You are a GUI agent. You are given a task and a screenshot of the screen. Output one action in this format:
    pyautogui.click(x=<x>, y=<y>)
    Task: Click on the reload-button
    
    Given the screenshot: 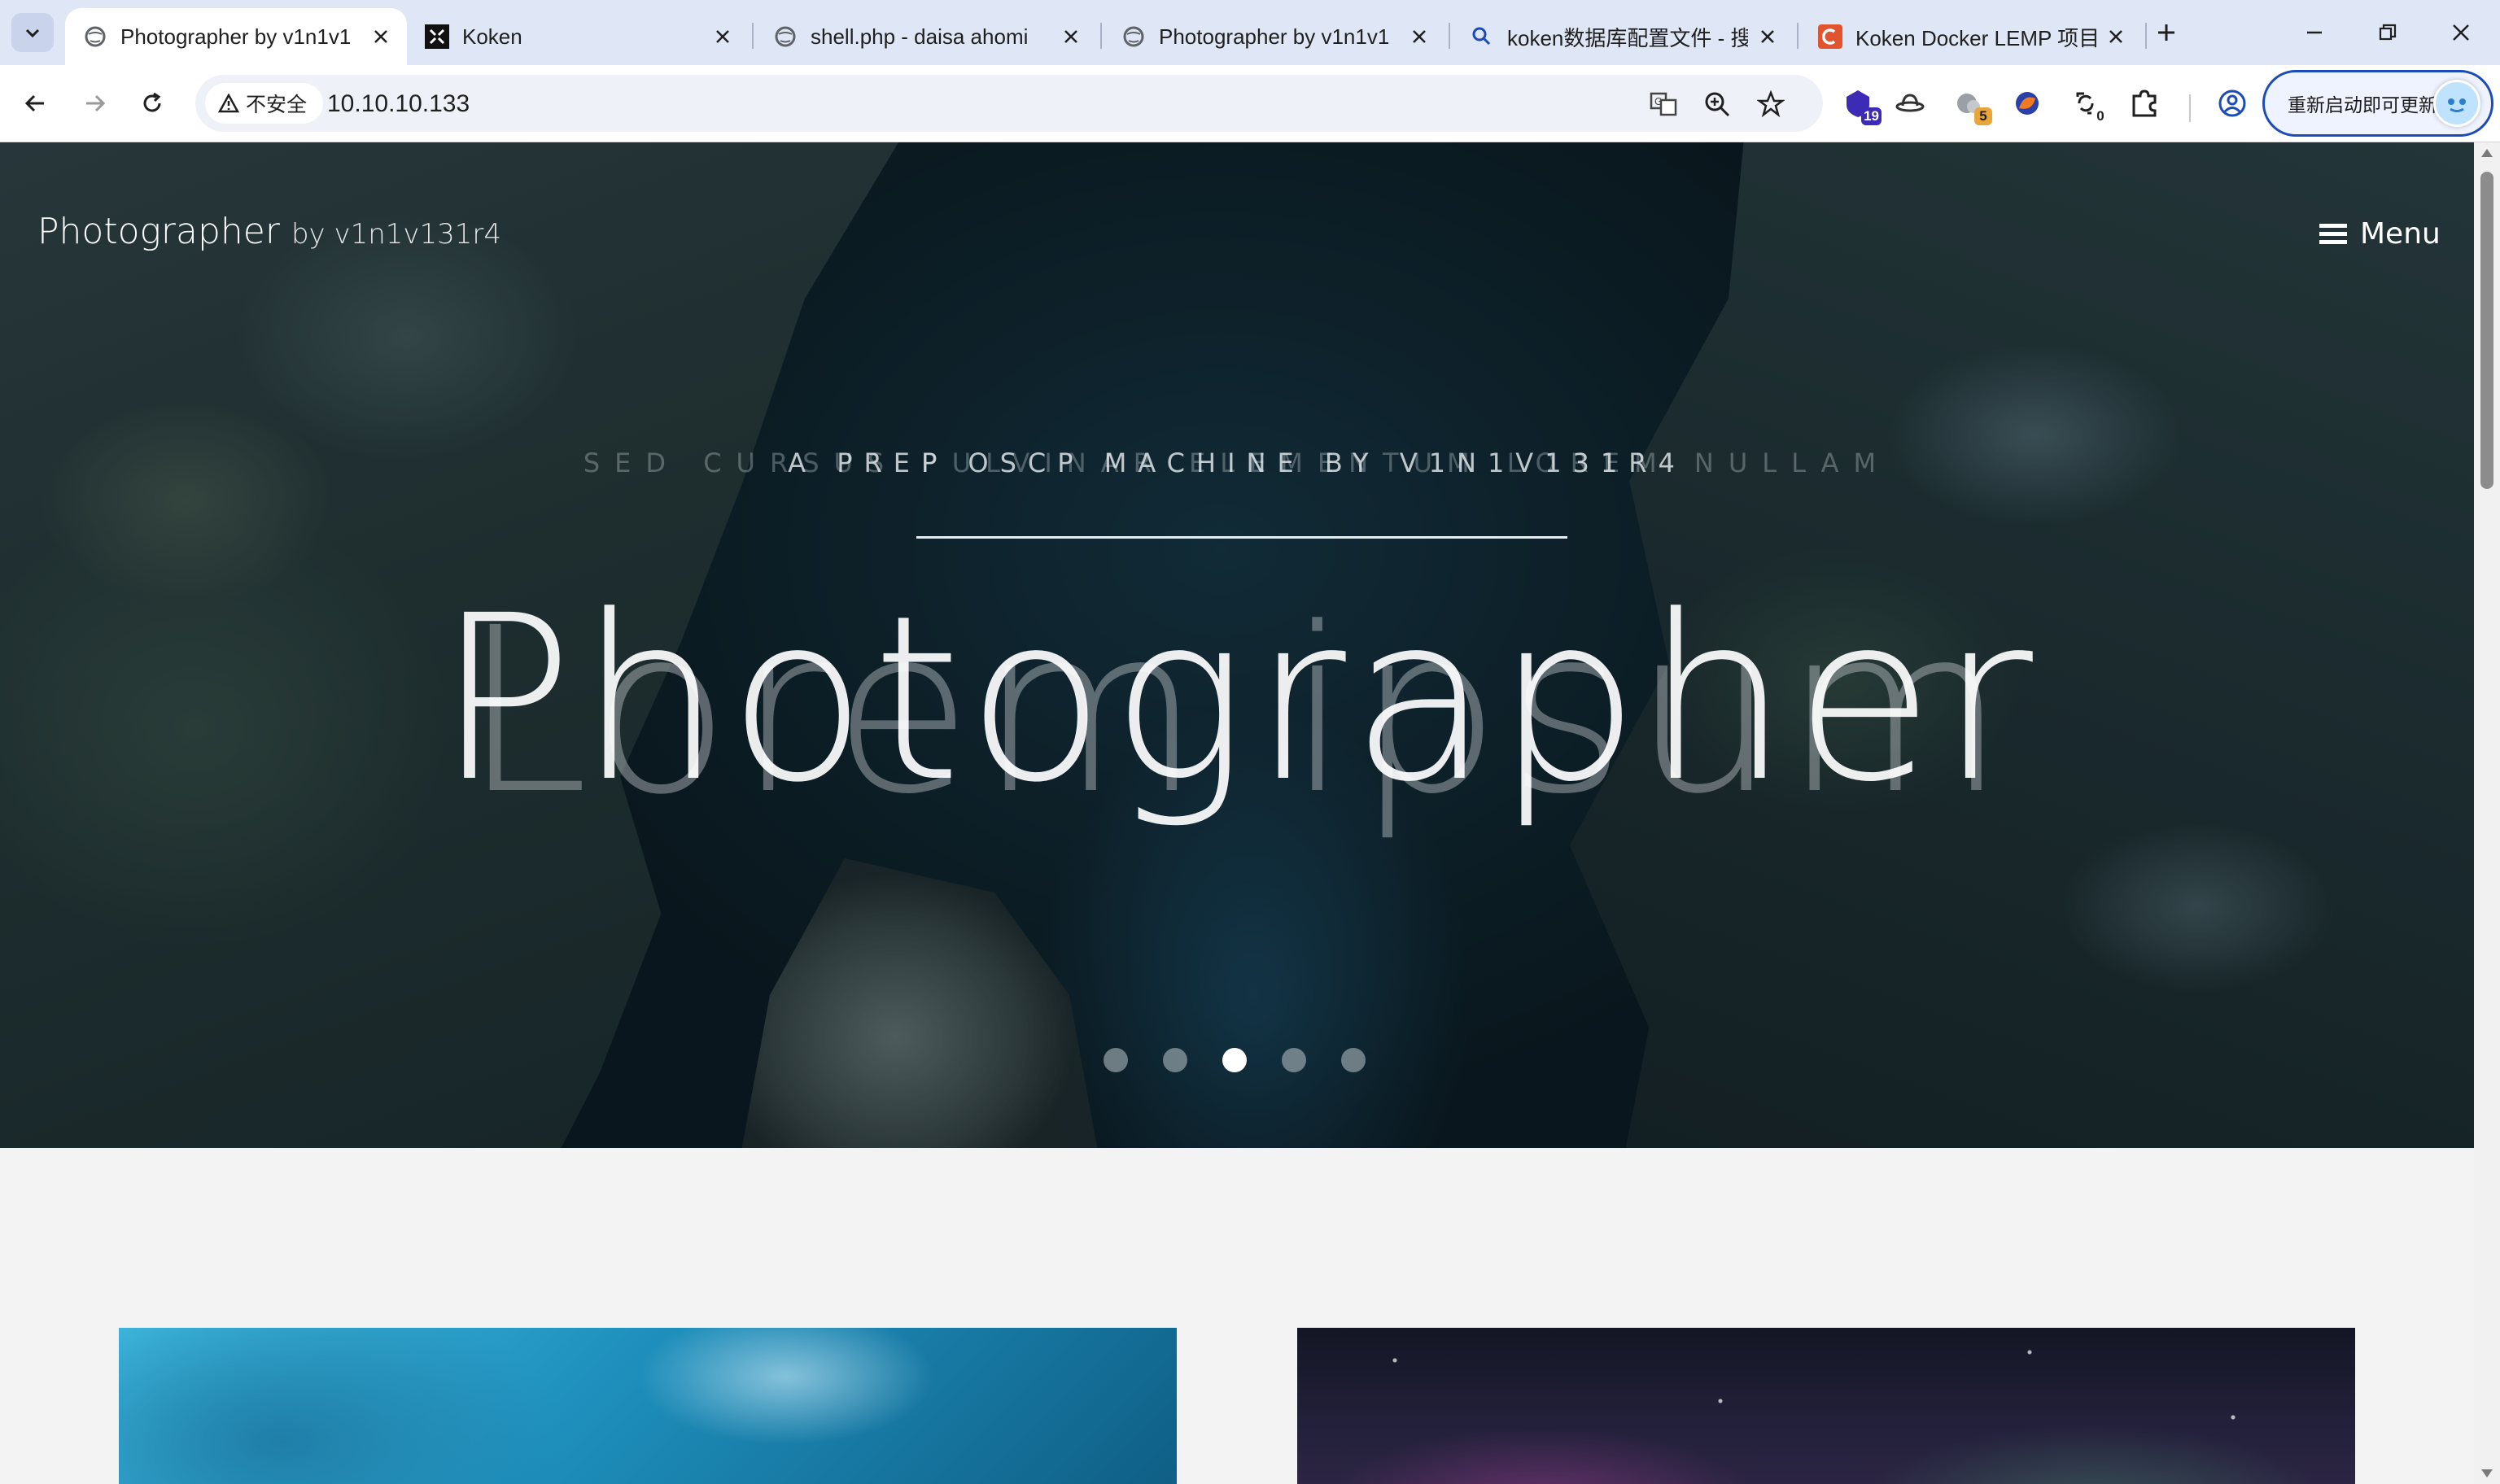 What is the action you would take?
    pyautogui.click(x=152, y=104)
    